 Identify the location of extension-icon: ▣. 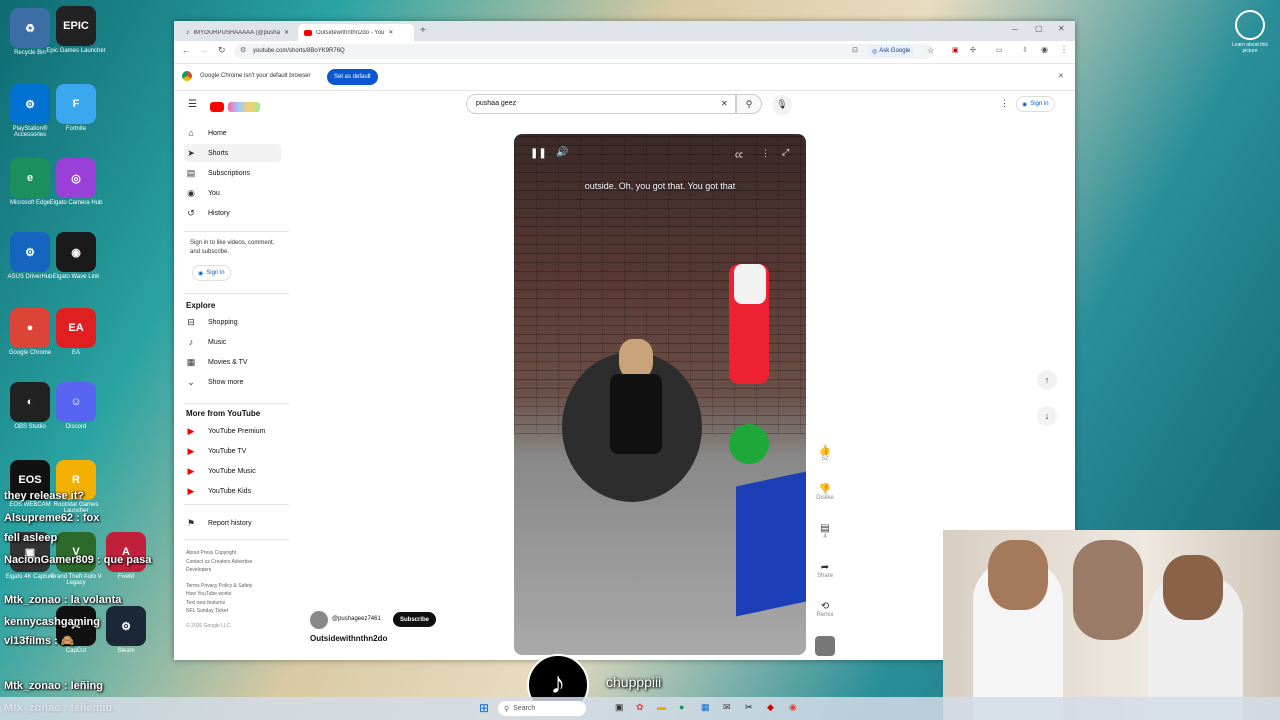
(955, 50).